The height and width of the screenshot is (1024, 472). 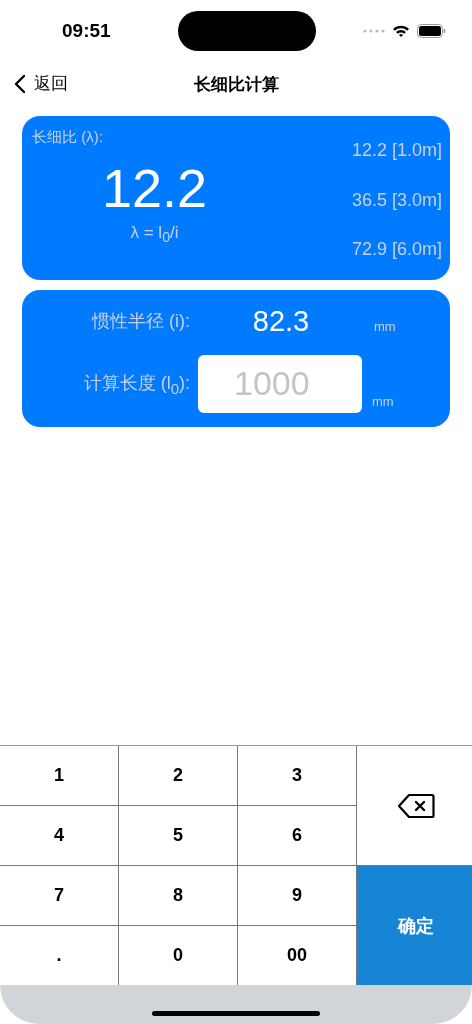 I want to click on delete-key, so click(x=414, y=805).